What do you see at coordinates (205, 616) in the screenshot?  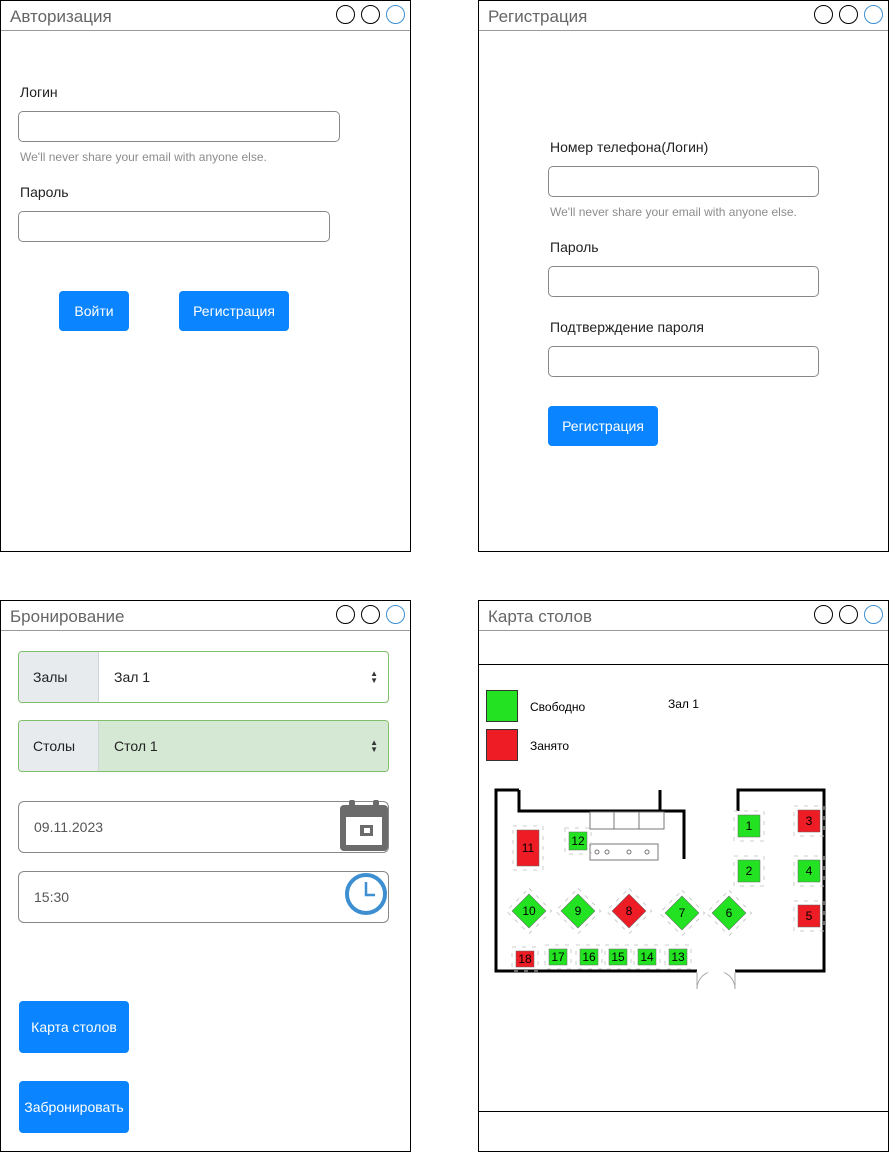 I see `booking-titlebar: Бронирование` at bounding box center [205, 616].